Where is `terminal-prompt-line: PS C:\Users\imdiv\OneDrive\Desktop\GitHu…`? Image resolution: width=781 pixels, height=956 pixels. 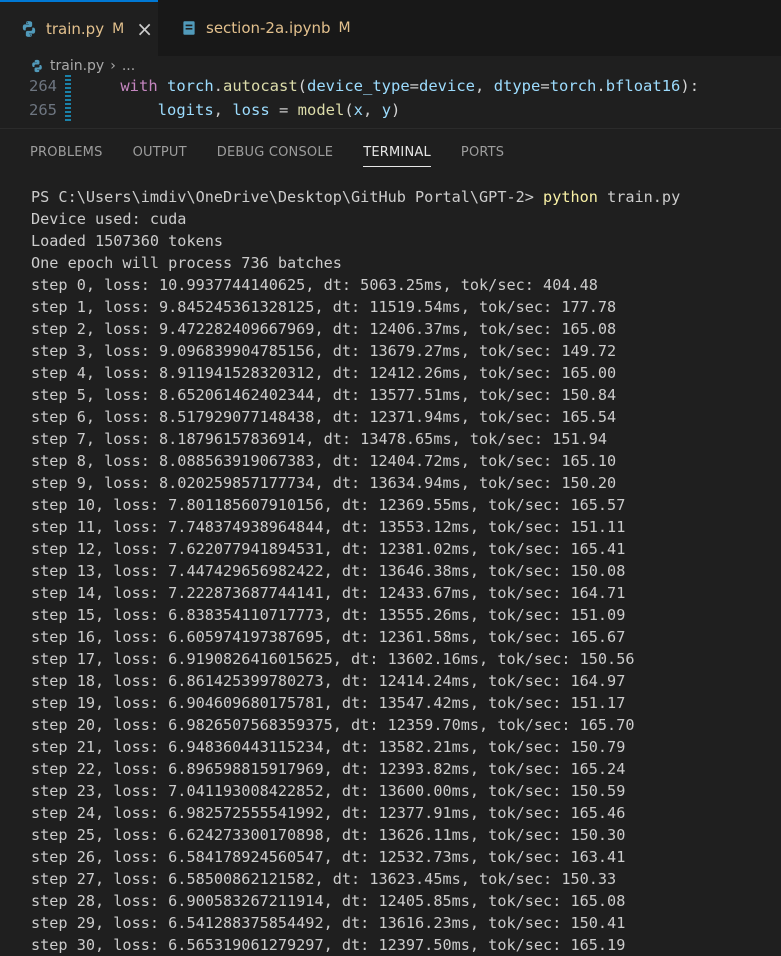 terminal-prompt-line: PS C:\Users\imdiv\OneDrive\Desktop\GitHu… is located at coordinates (355, 197).